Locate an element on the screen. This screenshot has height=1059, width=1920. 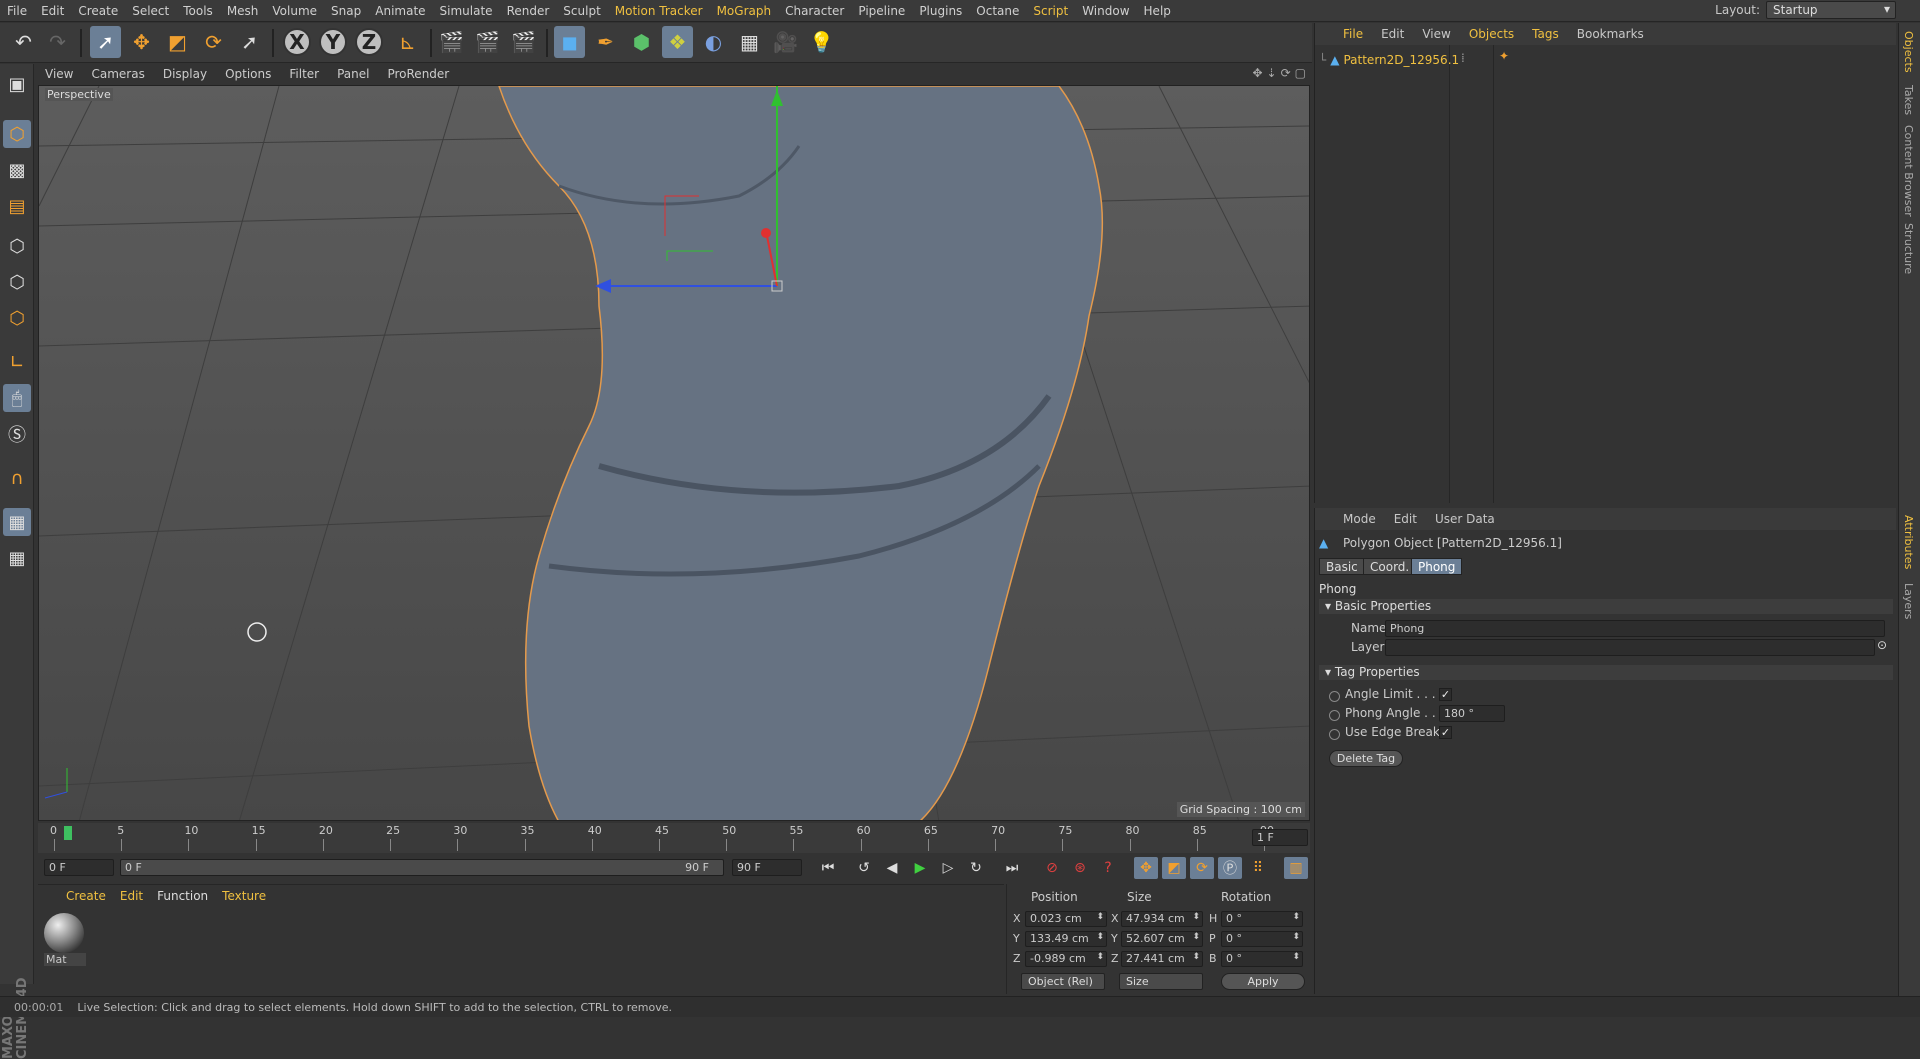
menu-window: Window is located at coordinates (1105, 11).